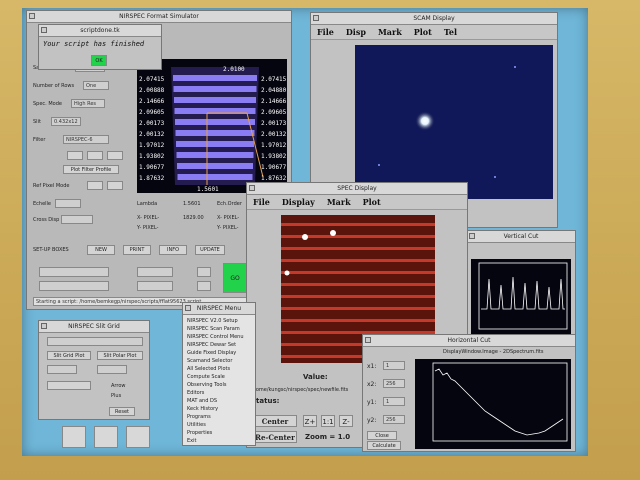 The width and height of the screenshot is (640, 480). Describe the element at coordinates (384, 445) in the screenshot. I see `calculate-button: Calculate` at that location.